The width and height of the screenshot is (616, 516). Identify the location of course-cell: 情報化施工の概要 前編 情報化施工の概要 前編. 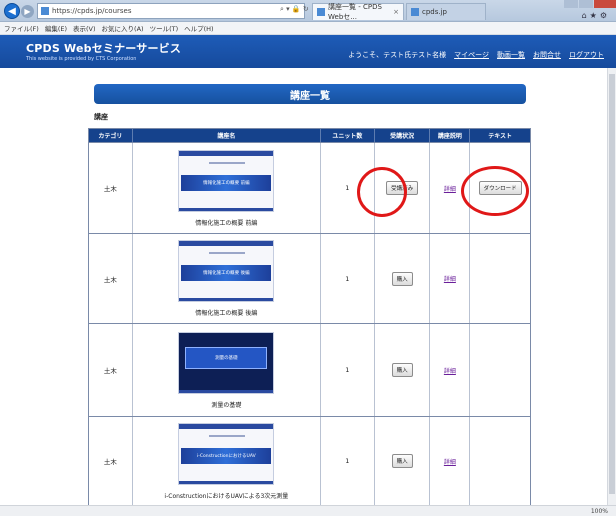
(227, 188).